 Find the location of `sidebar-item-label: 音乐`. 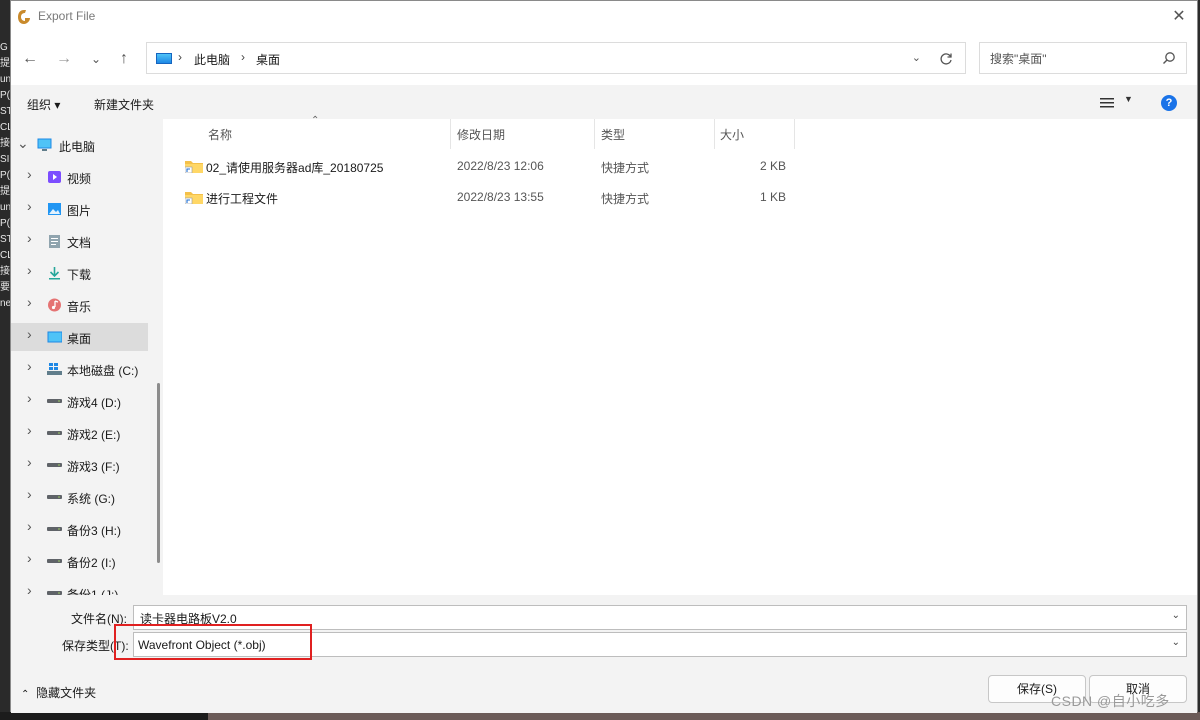

sidebar-item-label: 音乐 is located at coordinates (79, 307).